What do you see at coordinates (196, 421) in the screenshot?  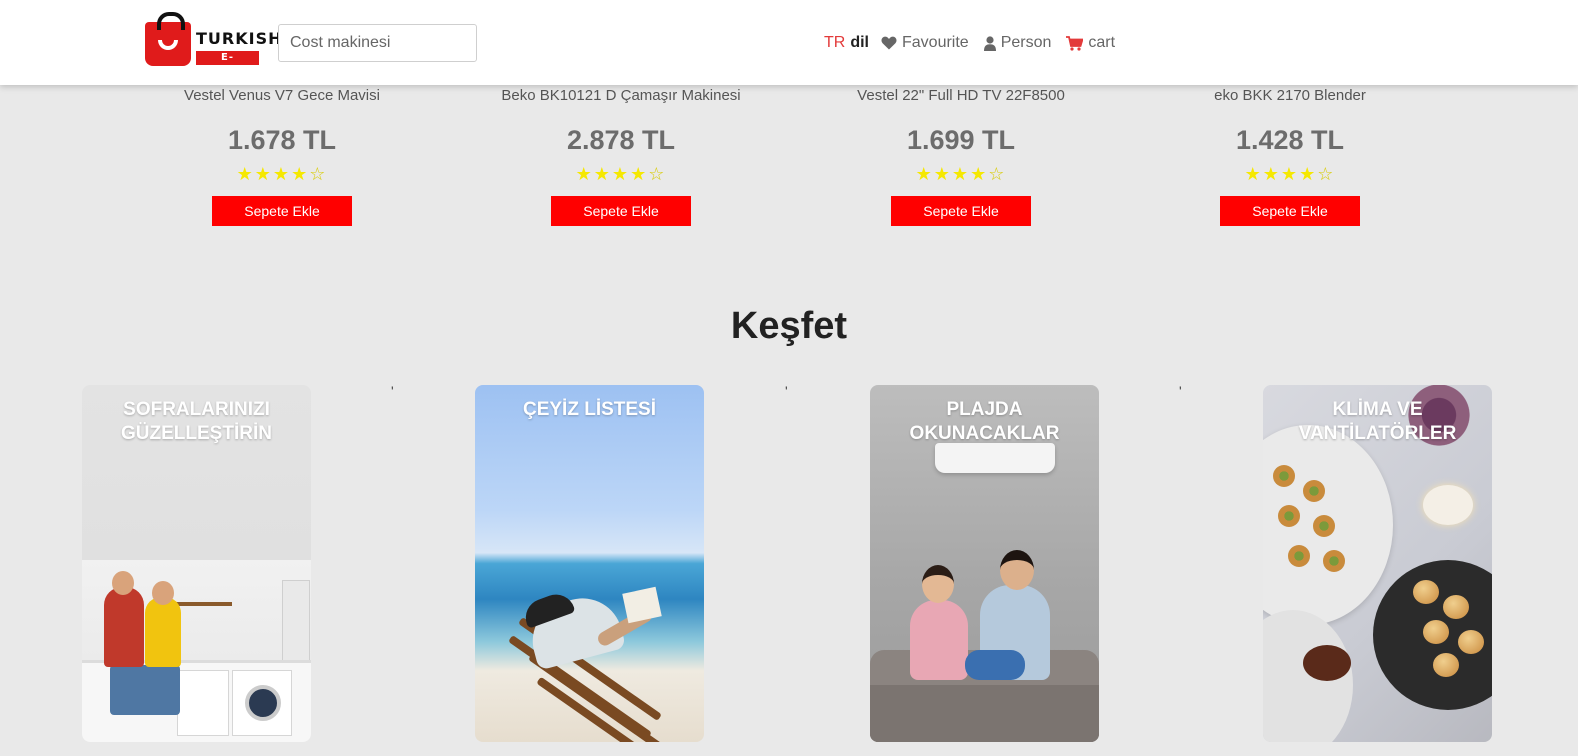 I see `discover-card-title: SOFRALARINIZI GÜZELLEŞTİRİN` at bounding box center [196, 421].